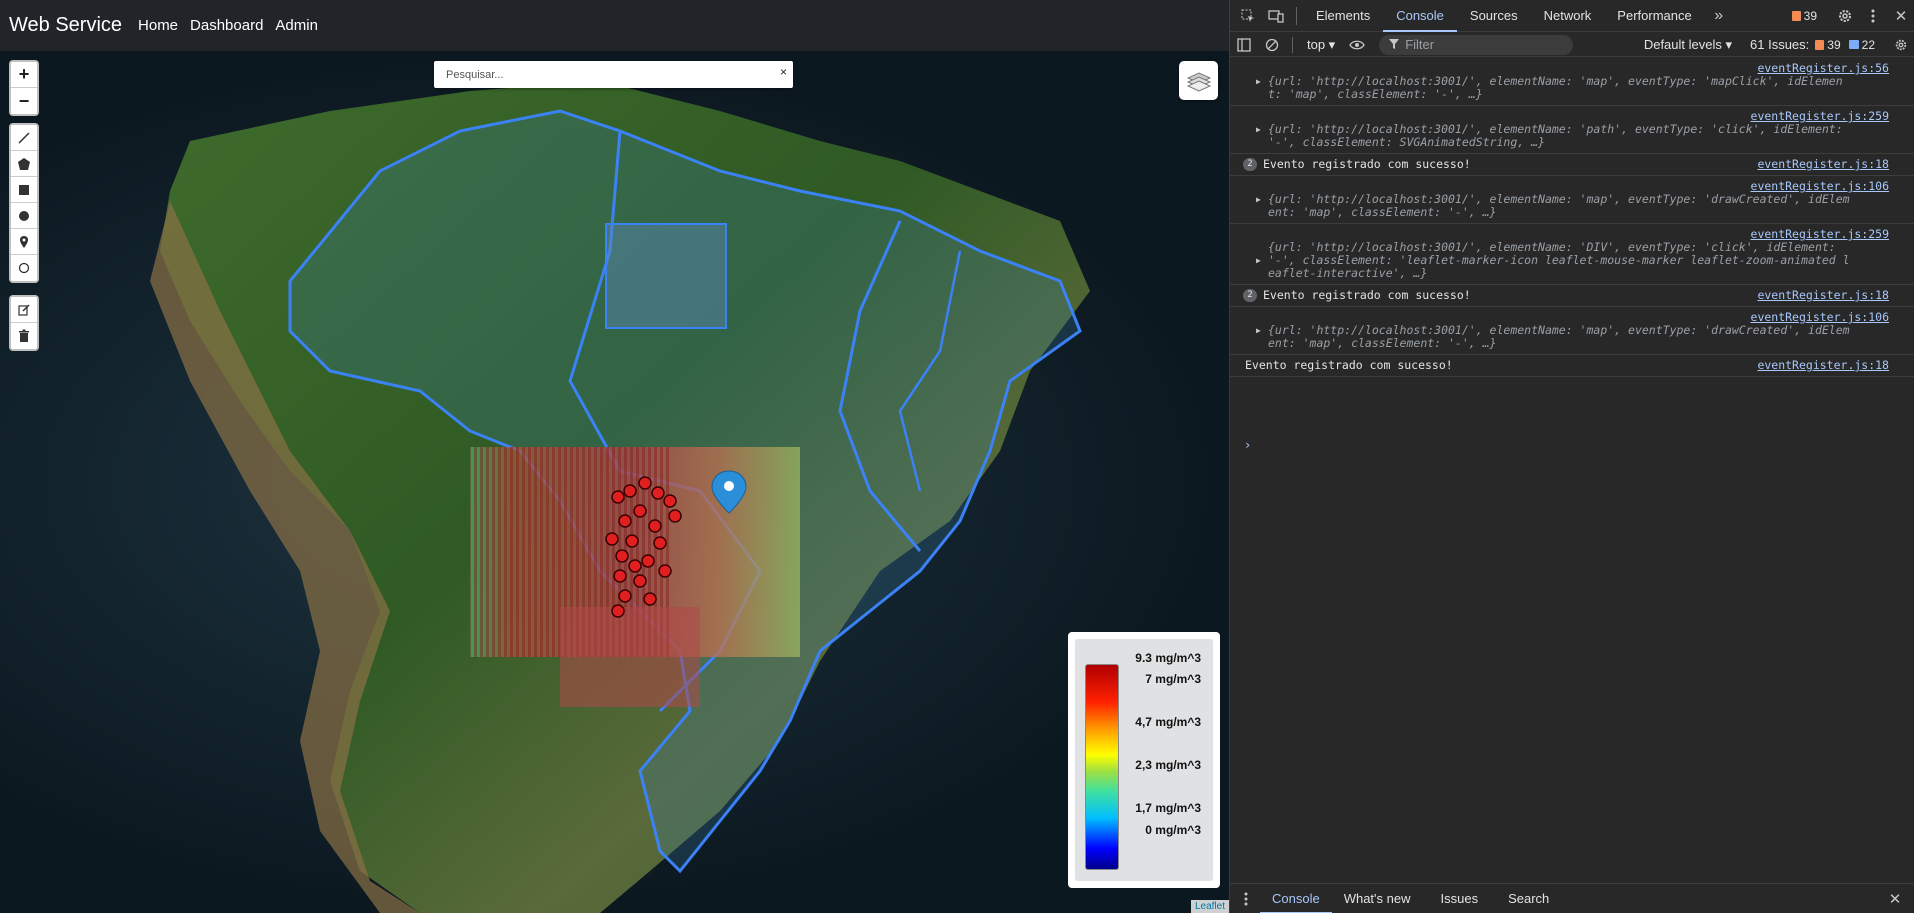  Describe the element at coordinates (24, 138) in the screenshot. I see `polyline-icon` at that location.